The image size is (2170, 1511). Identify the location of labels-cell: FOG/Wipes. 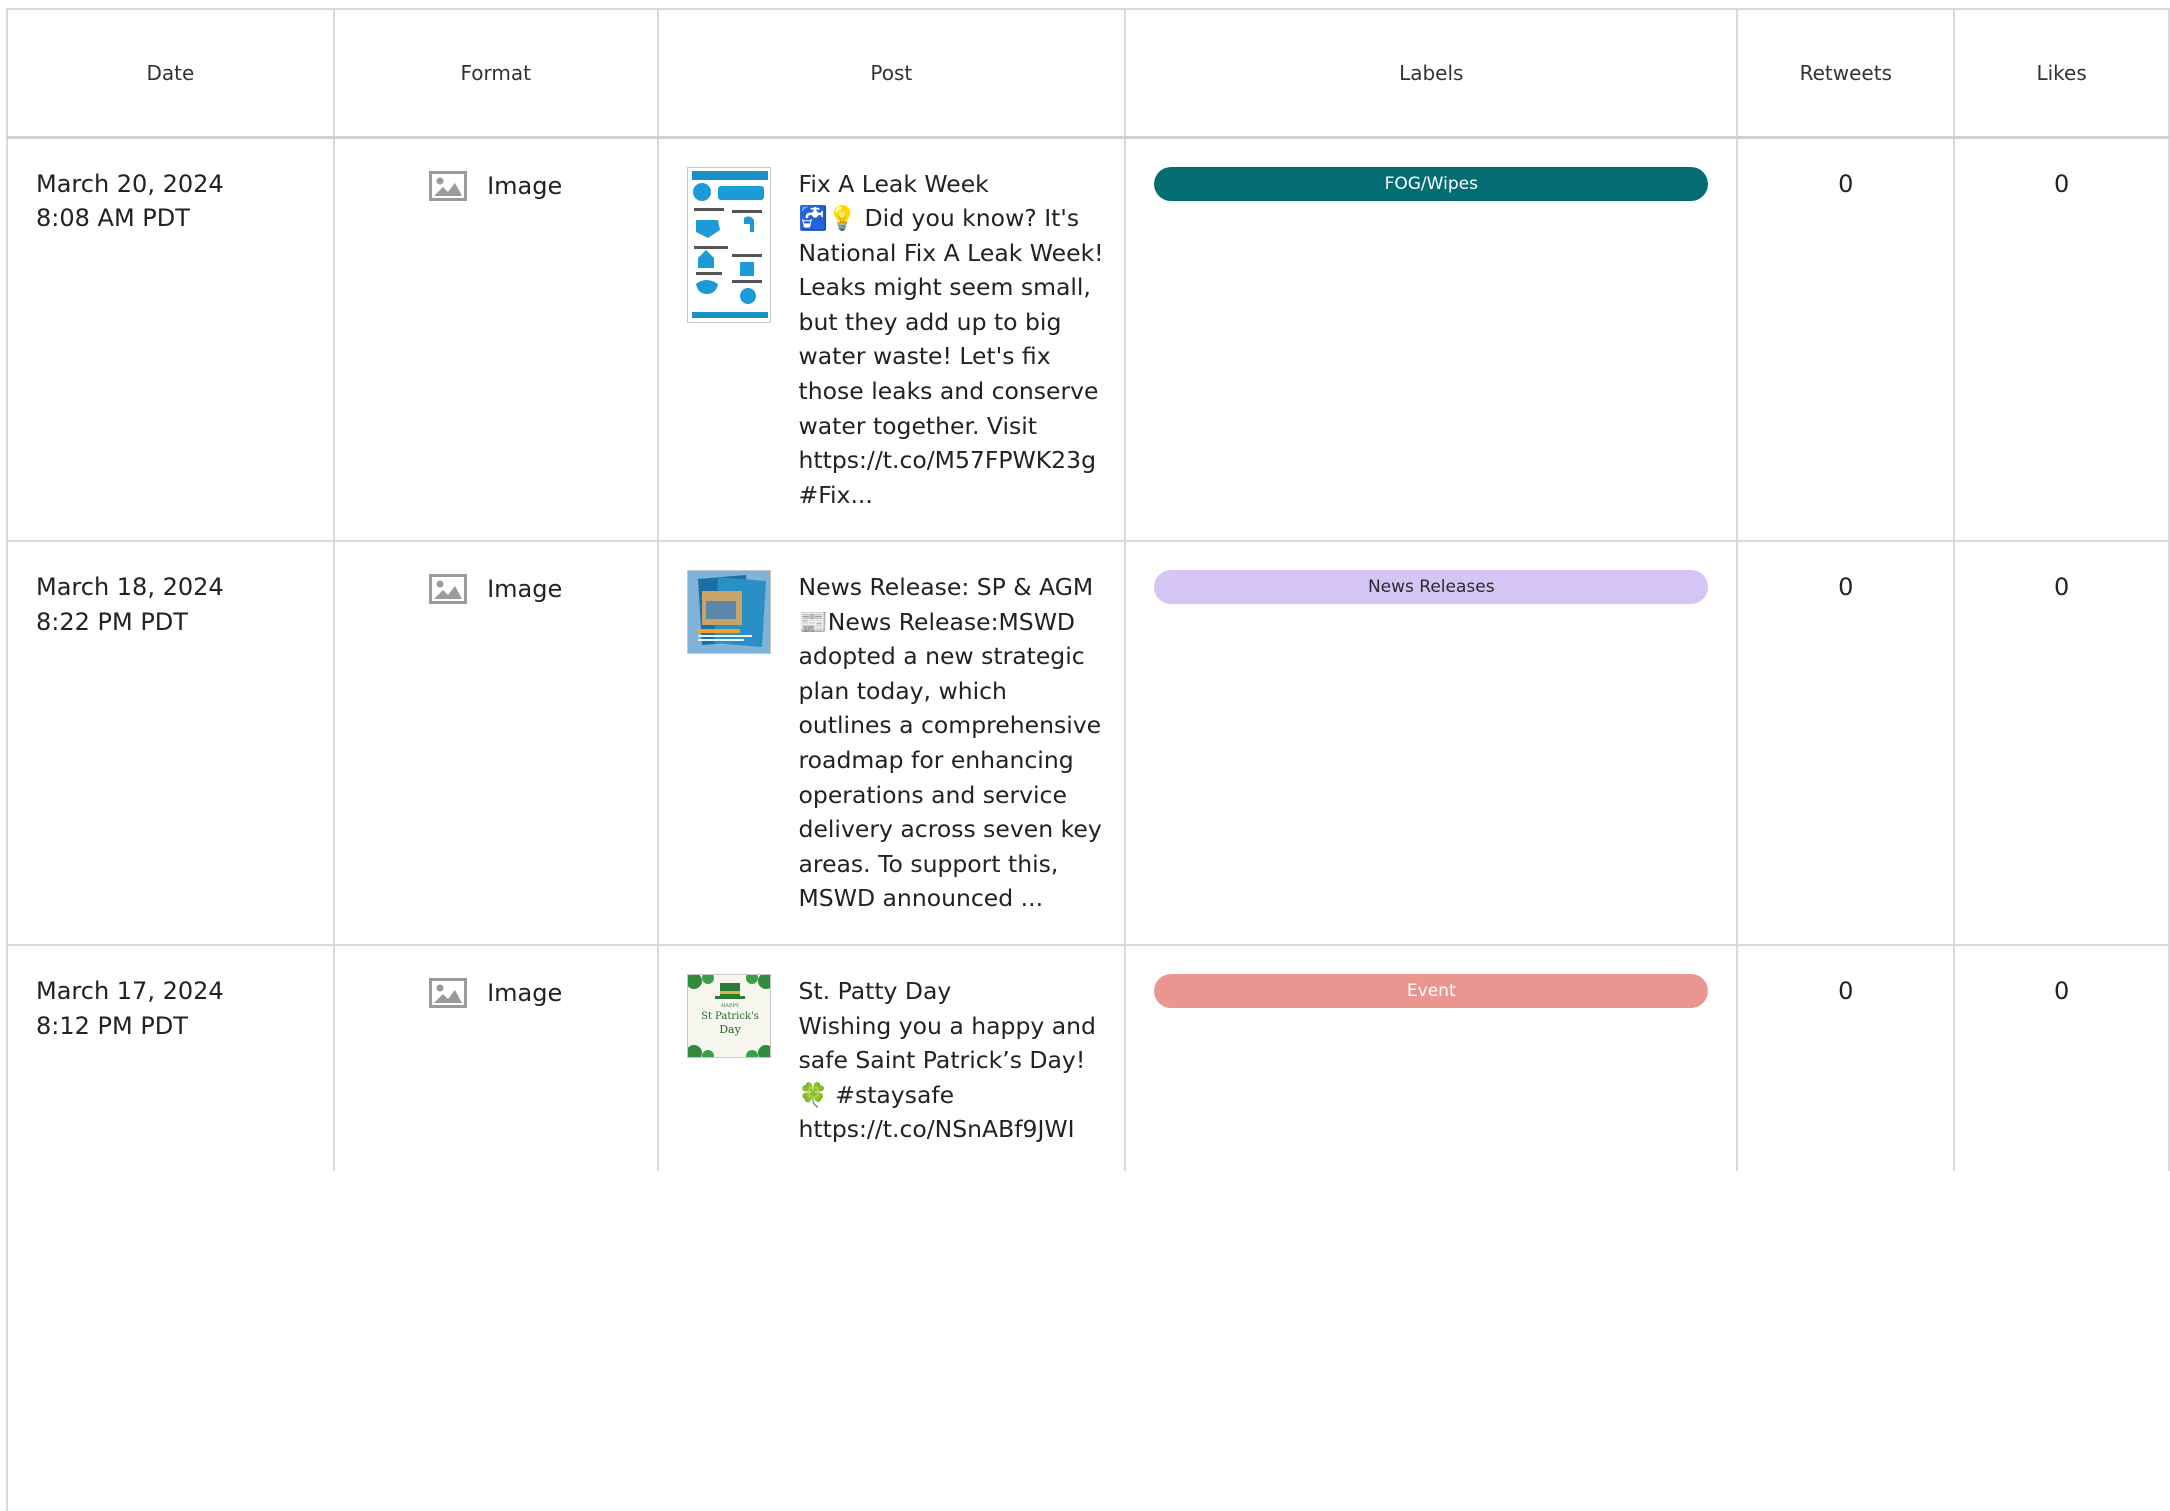
(1431, 339).